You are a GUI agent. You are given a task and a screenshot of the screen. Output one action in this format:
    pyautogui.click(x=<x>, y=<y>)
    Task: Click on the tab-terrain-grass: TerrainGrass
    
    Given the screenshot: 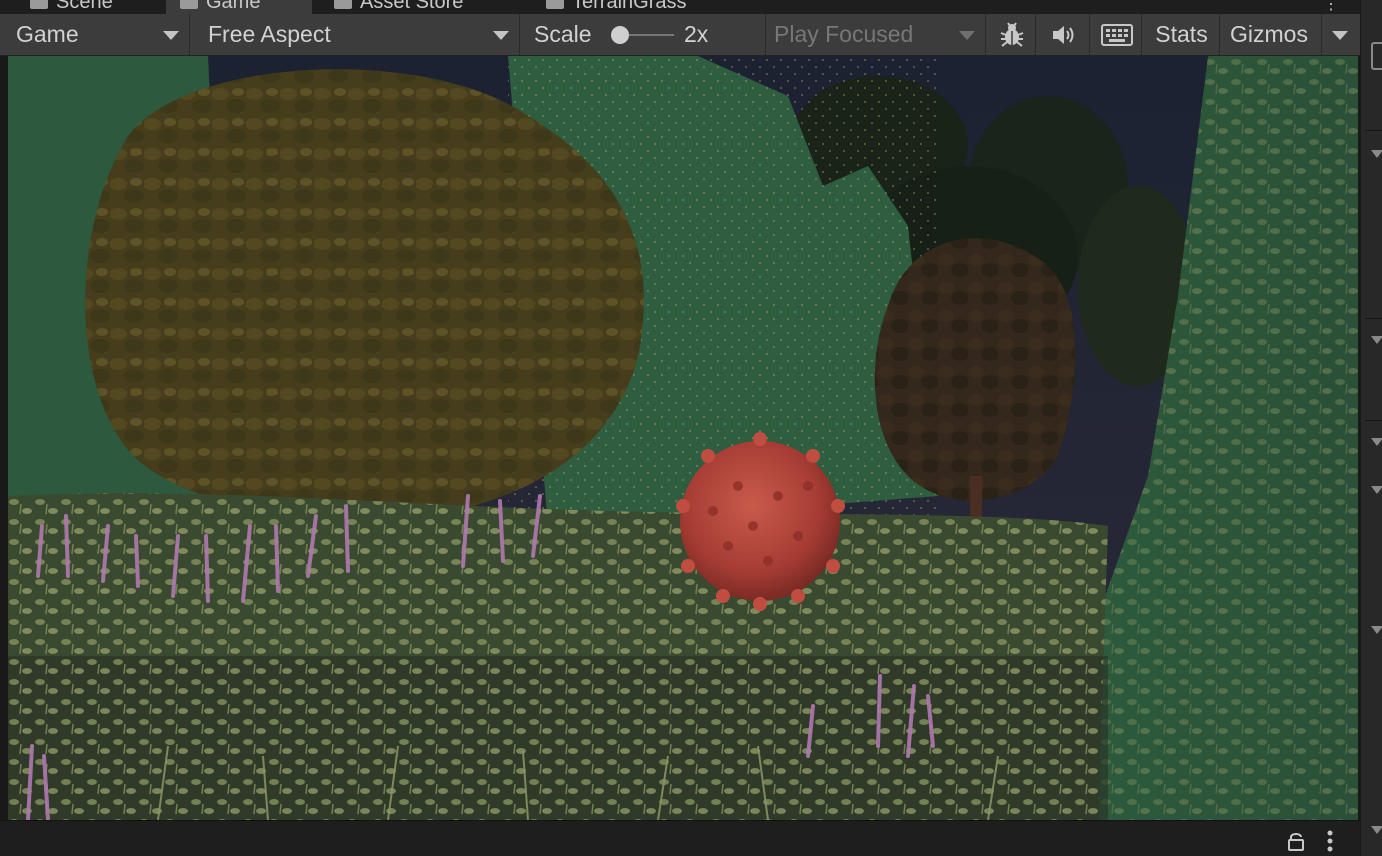 What is the action you would take?
    pyautogui.click(x=616, y=7)
    